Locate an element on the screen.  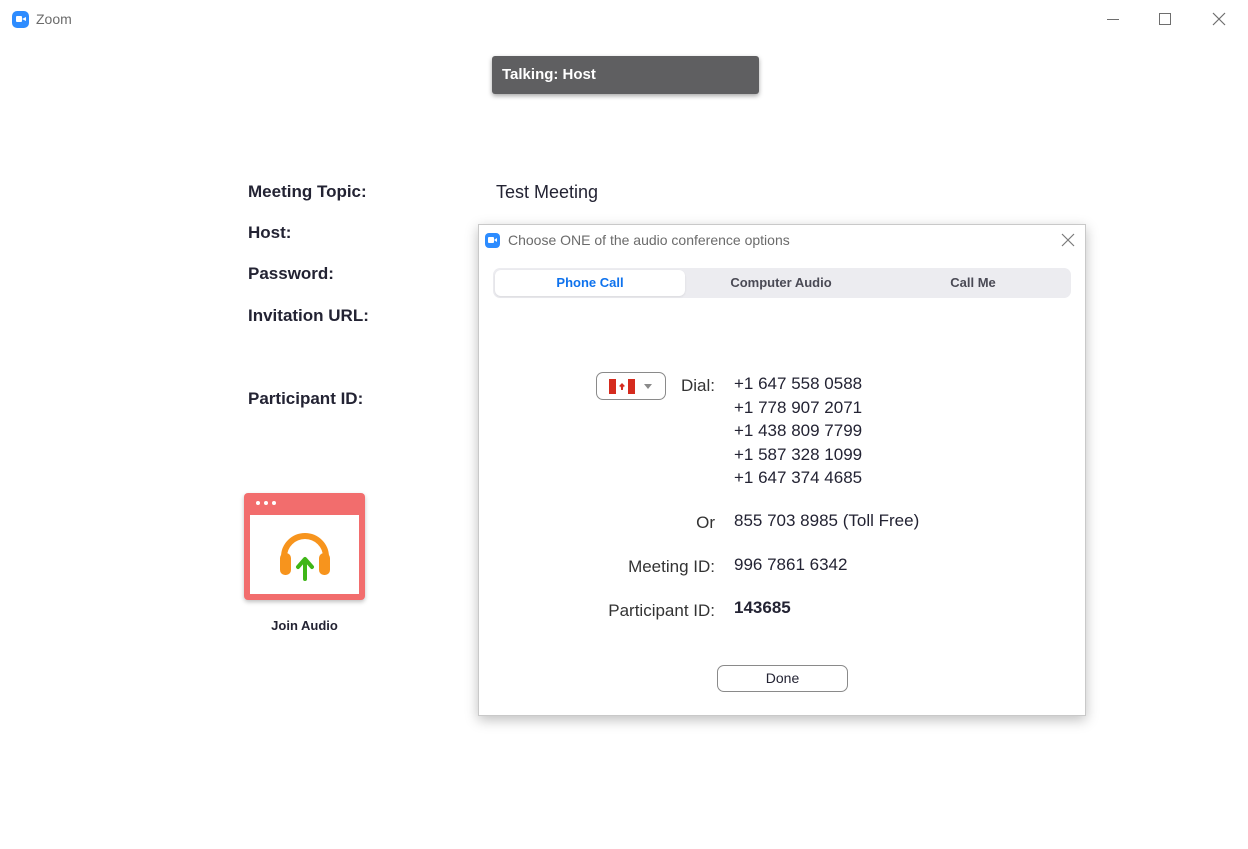
minimize-icon is located at coordinates (1113, 19).